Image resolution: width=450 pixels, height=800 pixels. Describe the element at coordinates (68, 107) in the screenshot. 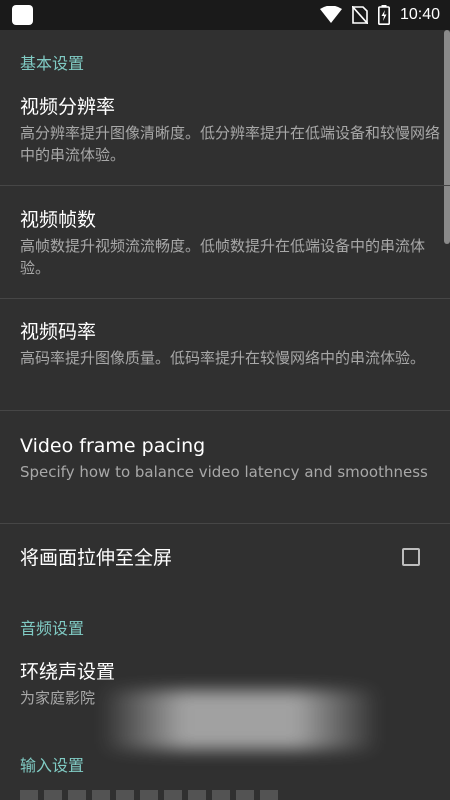

I see `pref-title: 视频分辨率` at that location.